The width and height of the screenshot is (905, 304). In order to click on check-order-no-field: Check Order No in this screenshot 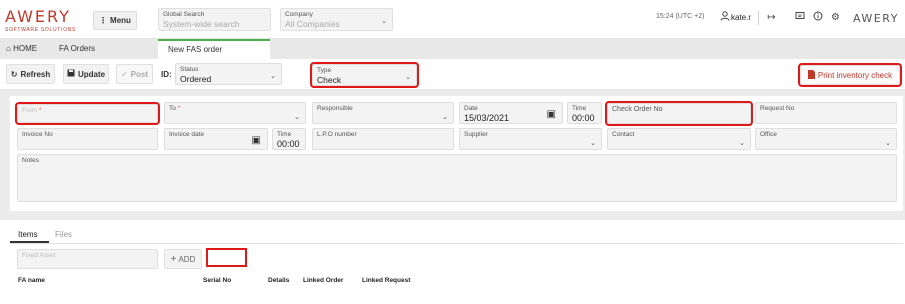, I will do `click(679, 113)`.